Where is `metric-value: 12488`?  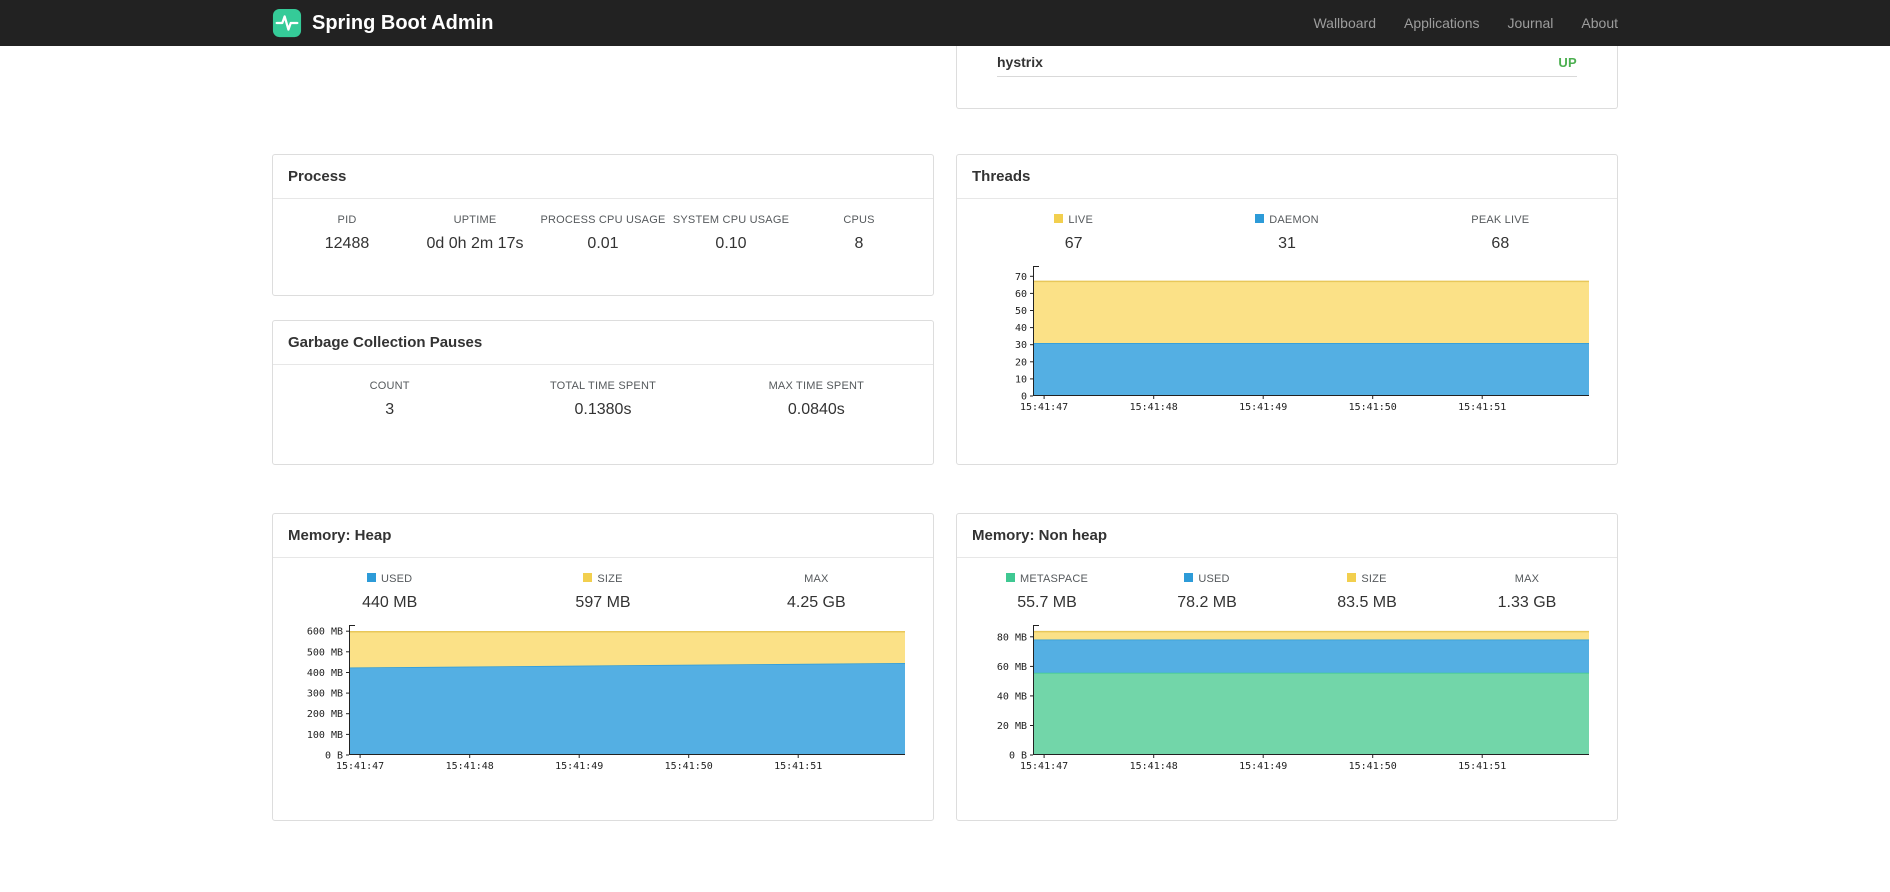
metric-value: 12488 is located at coordinates (347, 243).